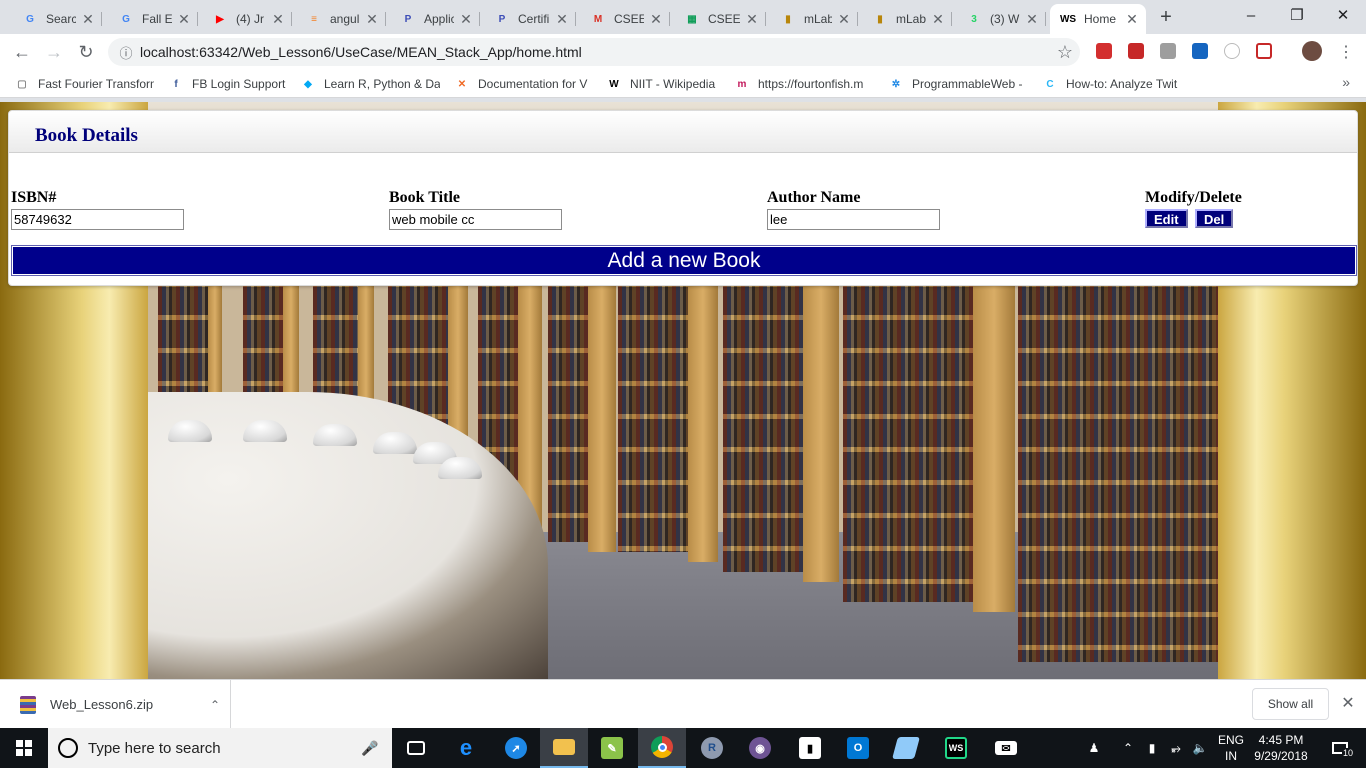 The height and width of the screenshot is (768, 1366). I want to click on show-all-button: Show all, so click(1290, 704).